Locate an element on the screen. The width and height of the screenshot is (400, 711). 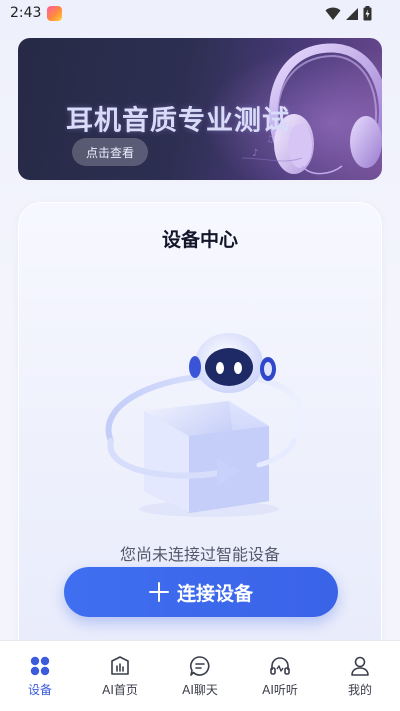
user-icon is located at coordinates (360, 666).